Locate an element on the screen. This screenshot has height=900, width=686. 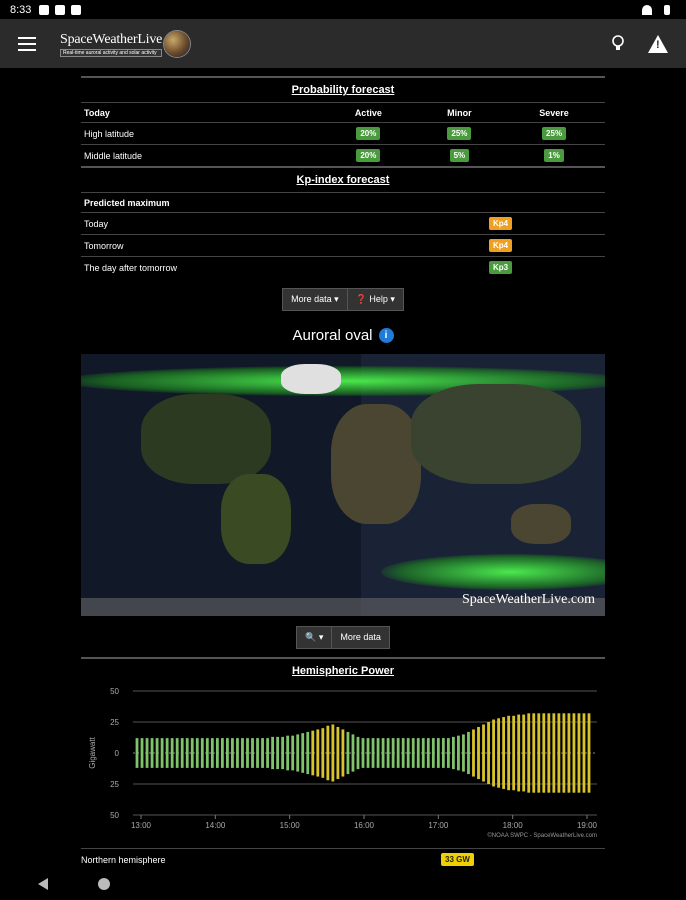
help-icon: ❓ is located at coordinates (361, 299).